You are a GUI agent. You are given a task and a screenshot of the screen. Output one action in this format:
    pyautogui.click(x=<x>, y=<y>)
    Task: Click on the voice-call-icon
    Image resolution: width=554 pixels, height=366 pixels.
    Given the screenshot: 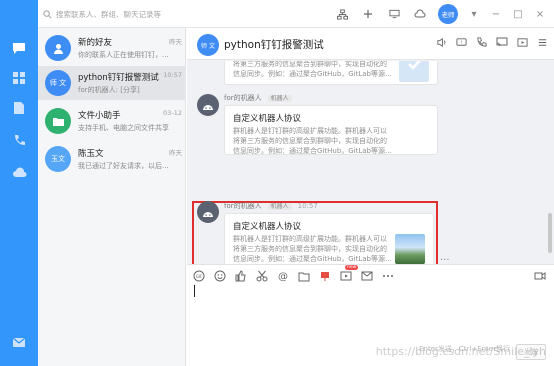 What is the action you would take?
    pyautogui.click(x=441, y=42)
    